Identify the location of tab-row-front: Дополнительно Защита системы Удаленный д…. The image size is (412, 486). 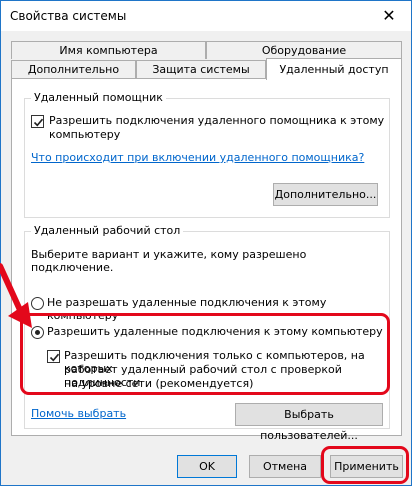
(206, 69).